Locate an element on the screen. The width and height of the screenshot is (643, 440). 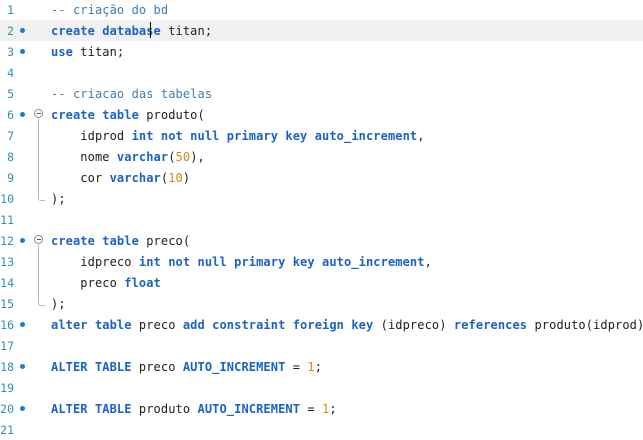
code-token: ), is located at coordinates (197, 156).